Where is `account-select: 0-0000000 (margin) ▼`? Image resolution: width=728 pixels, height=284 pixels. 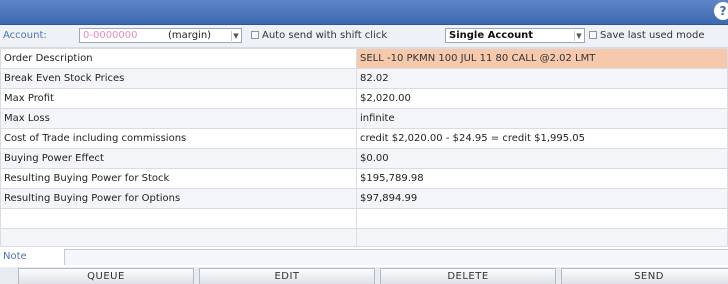 account-select: 0-0000000 (margin) ▼ is located at coordinates (160, 35).